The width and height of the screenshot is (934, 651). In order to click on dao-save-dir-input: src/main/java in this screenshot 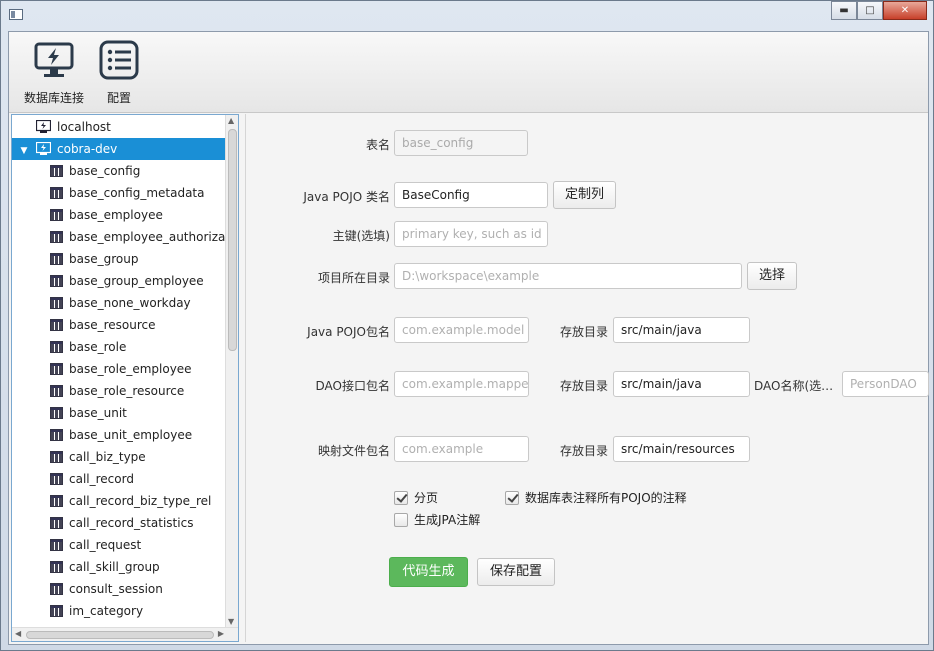, I will do `click(681, 384)`.